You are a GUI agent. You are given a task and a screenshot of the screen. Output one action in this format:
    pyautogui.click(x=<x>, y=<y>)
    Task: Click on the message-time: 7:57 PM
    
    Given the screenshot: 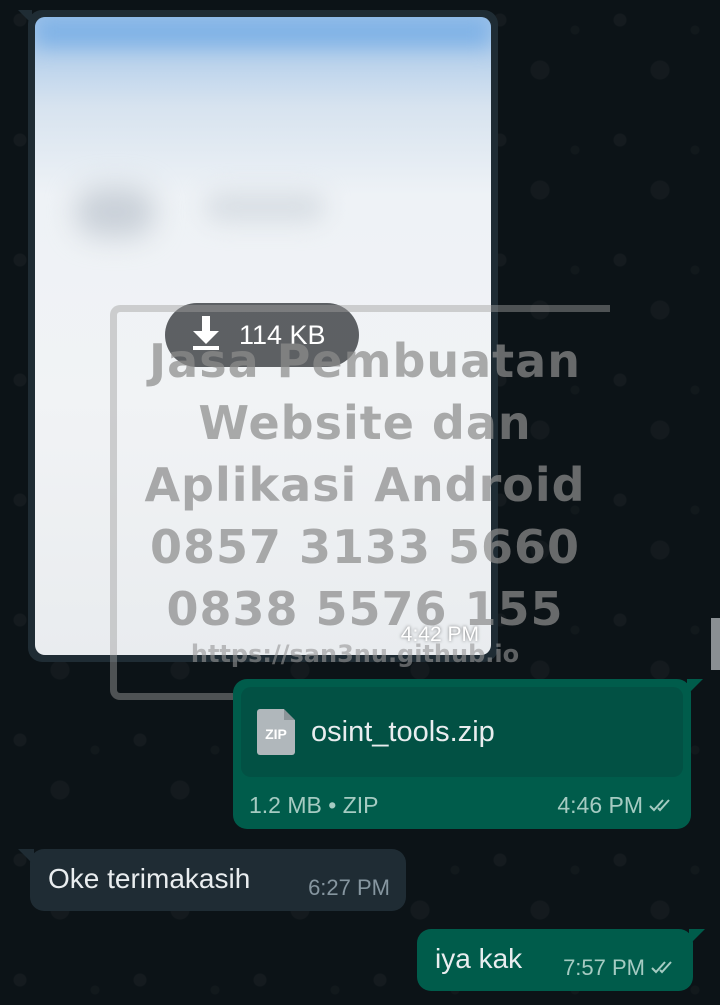 What is the action you would take?
    pyautogui.click(x=604, y=967)
    